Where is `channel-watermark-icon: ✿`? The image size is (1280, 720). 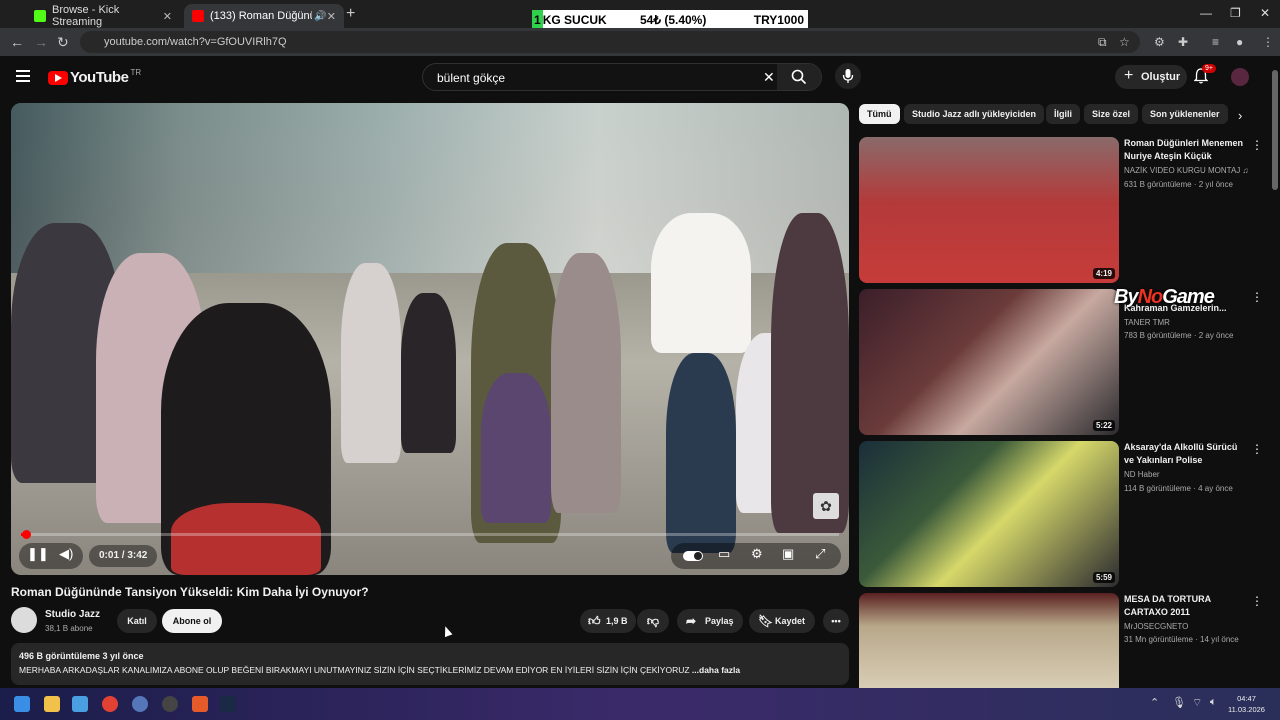 channel-watermark-icon: ✿ is located at coordinates (826, 506).